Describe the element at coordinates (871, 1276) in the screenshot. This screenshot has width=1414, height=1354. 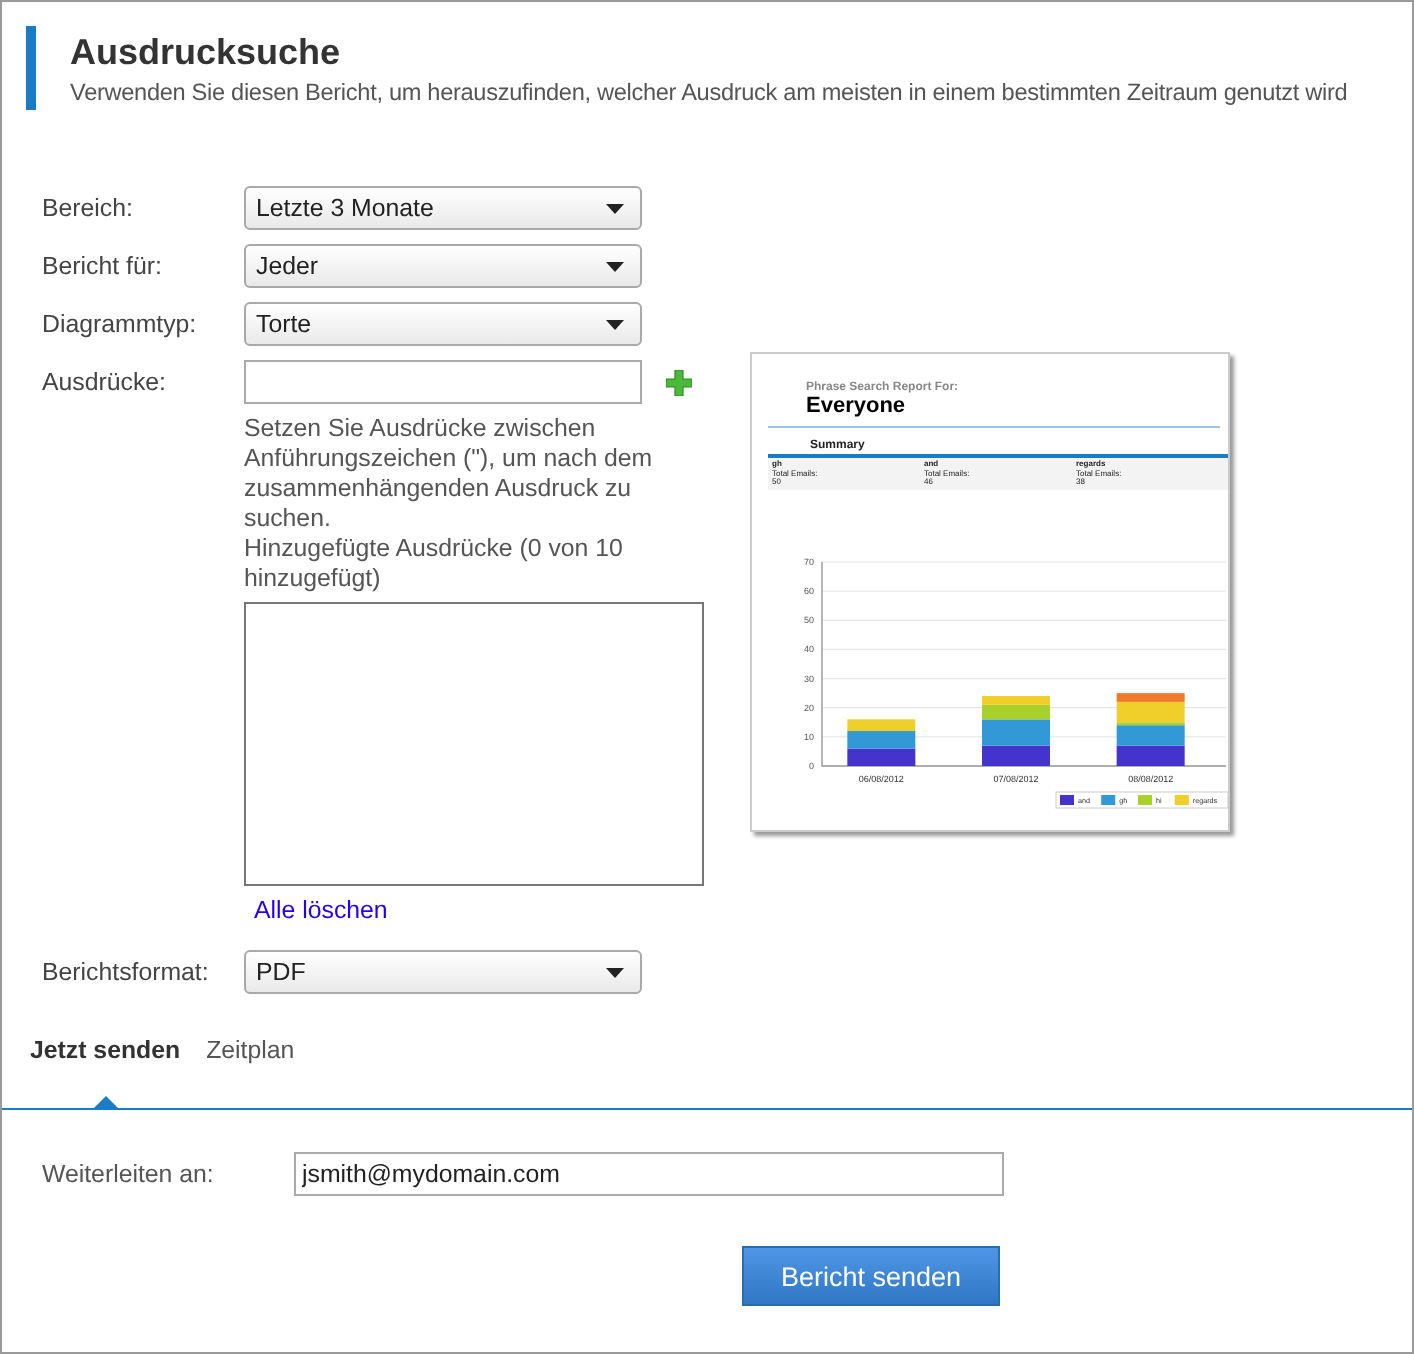
I see `send-report-button: Bericht senden` at that location.